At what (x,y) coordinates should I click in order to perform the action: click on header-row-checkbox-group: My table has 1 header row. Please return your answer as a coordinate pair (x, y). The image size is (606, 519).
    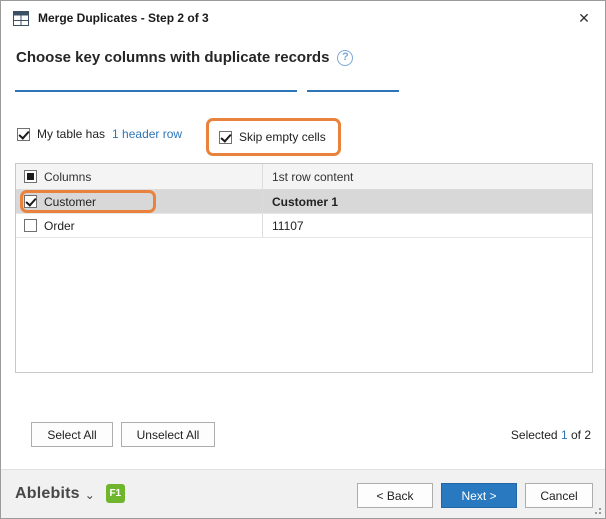
    Looking at the image, I should click on (99, 134).